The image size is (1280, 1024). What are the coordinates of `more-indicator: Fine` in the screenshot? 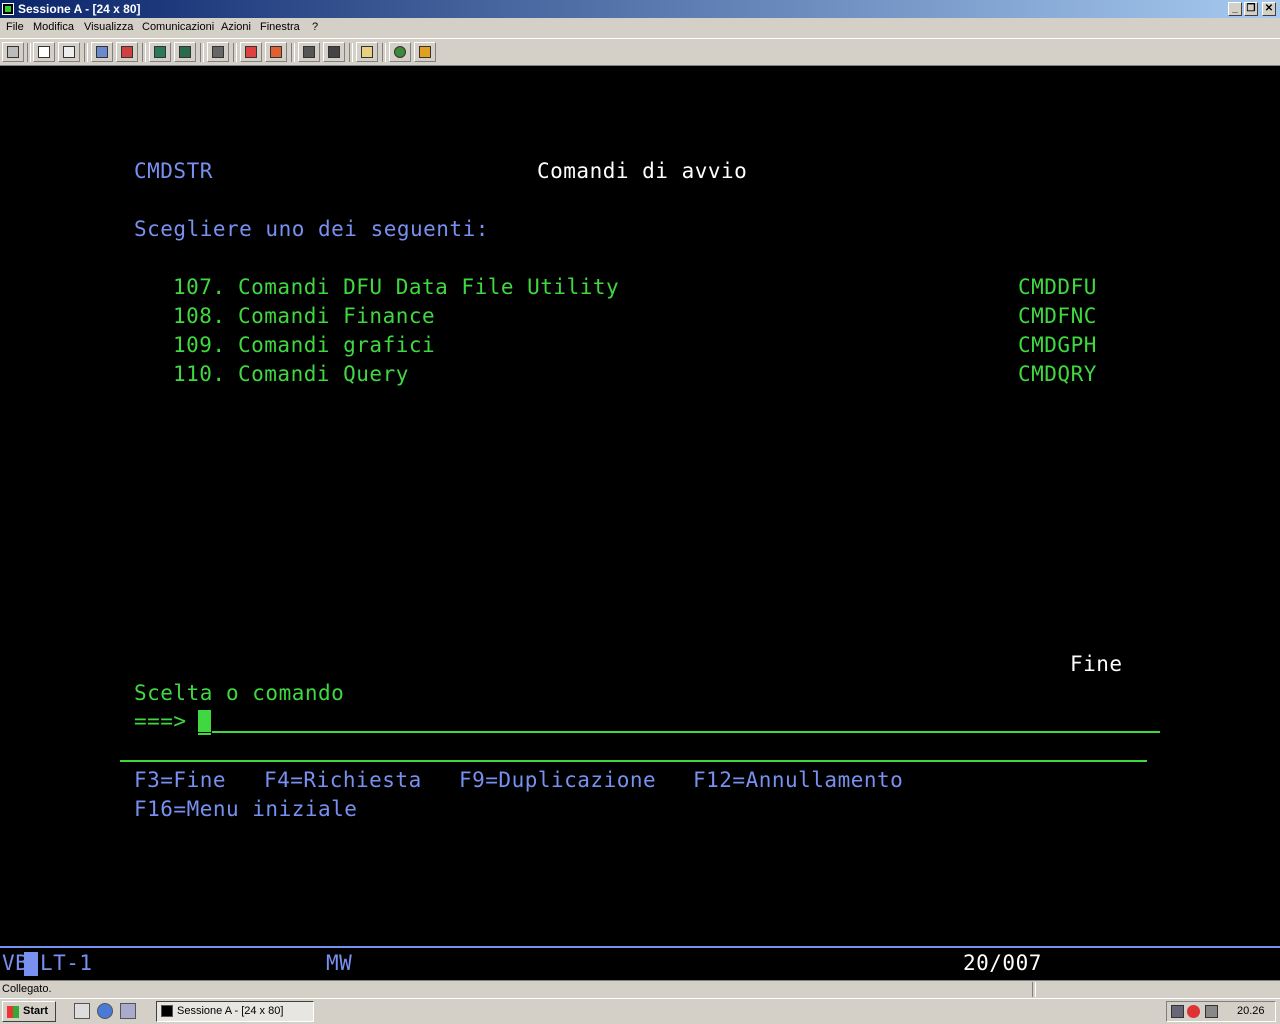 It's located at (1096, 664).